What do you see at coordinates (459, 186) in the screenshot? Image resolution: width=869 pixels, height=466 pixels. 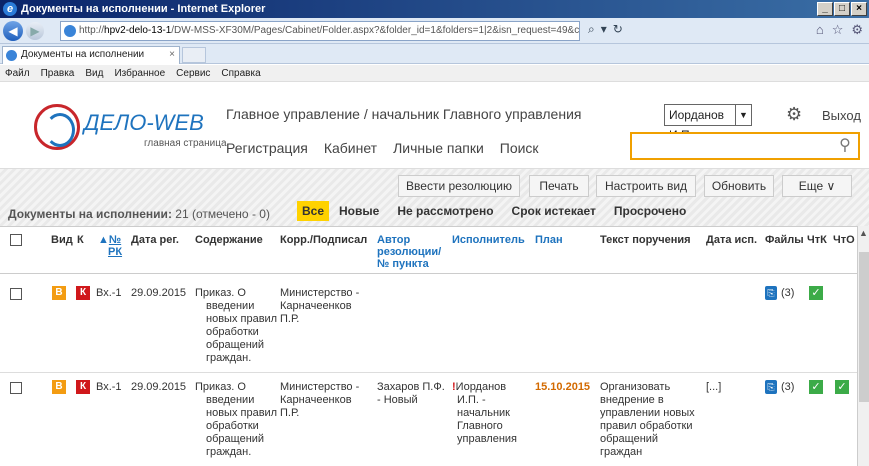 I see `enter-resolution-button: Ввести резолюцию` at bounding box center [459, 186].